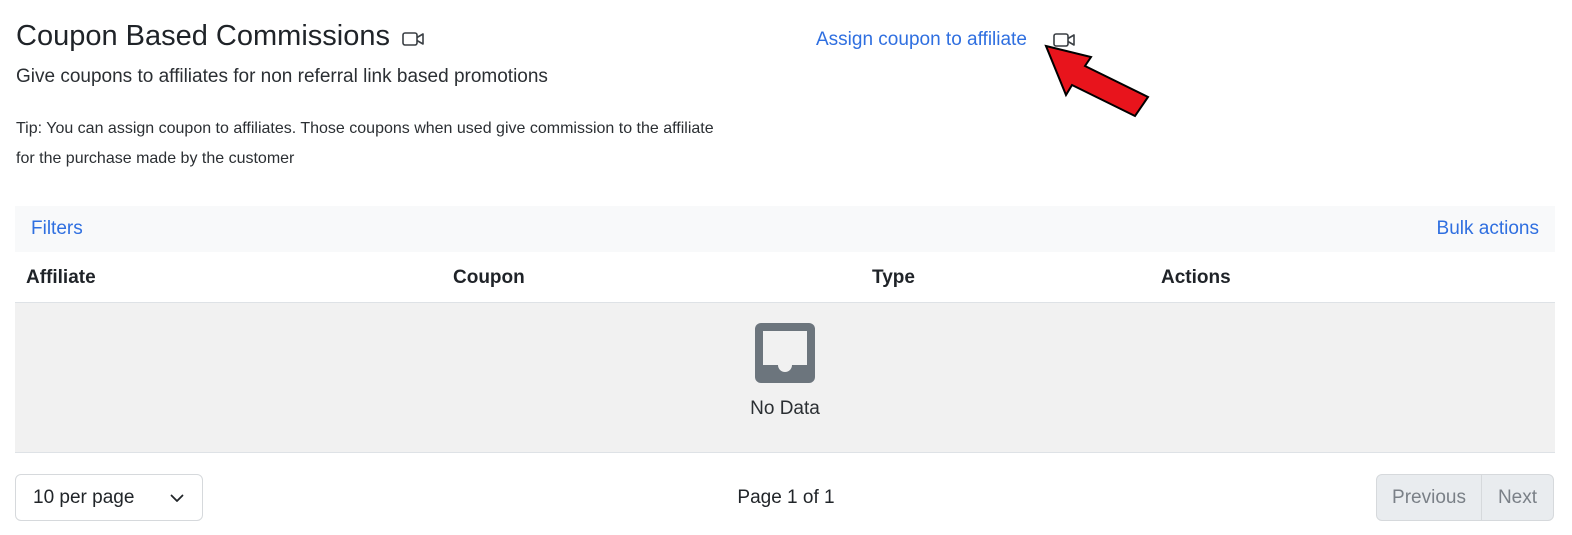 The width and height of the screenshot is (1572, 535). What do you see at coordinates (1097, 81) in the screenshot?
I see `red-arrow-icon` at bounding box center [1097, 81].